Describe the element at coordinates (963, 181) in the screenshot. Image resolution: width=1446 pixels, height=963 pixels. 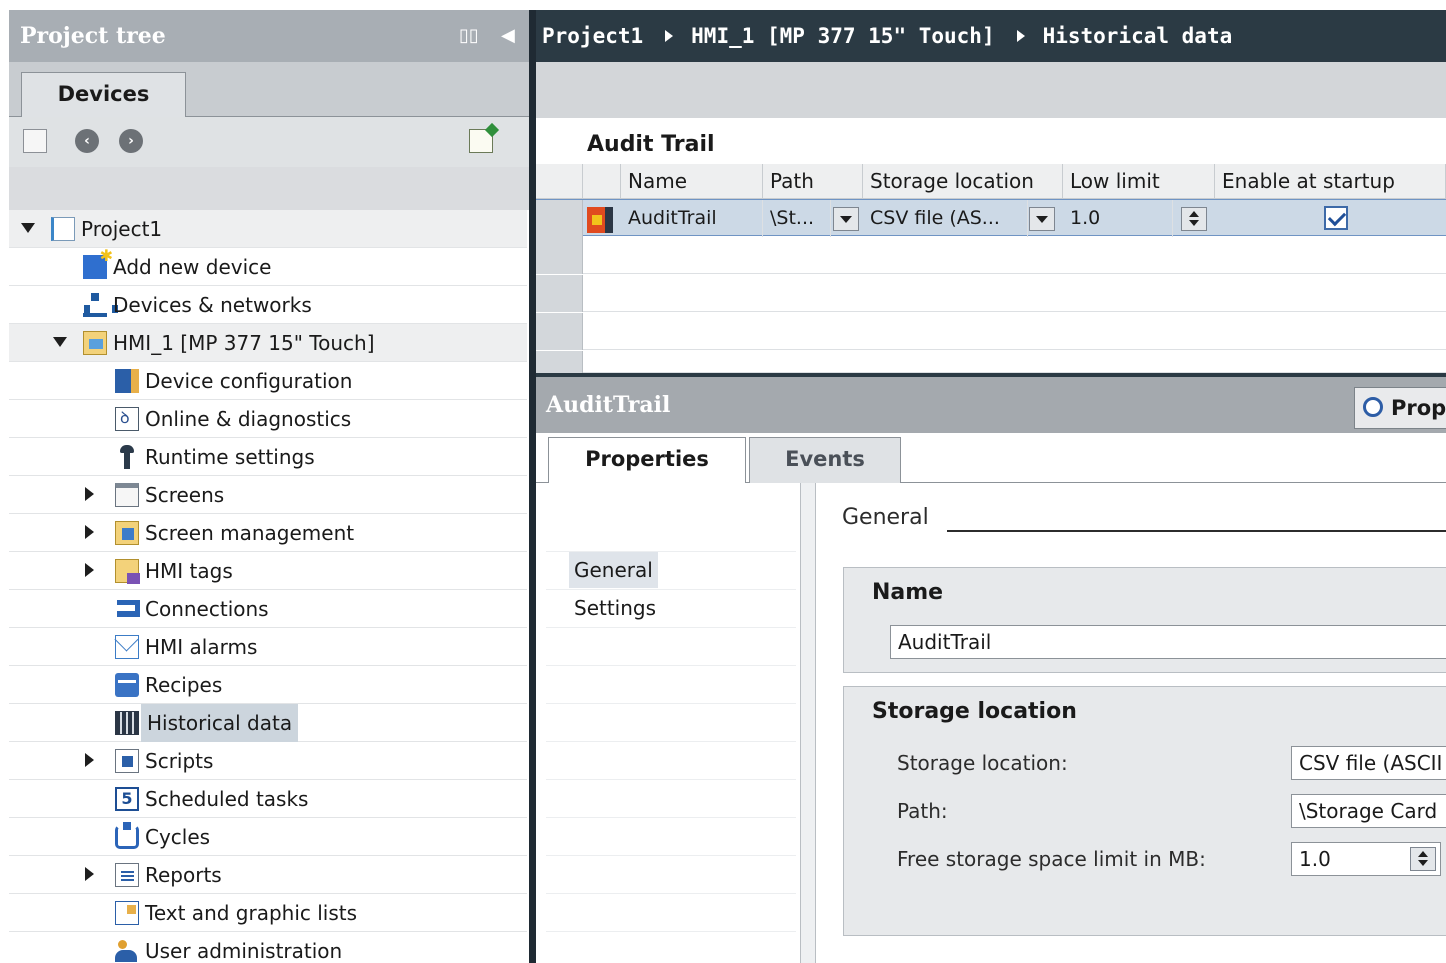
I see `column-header-storage-location: Storage location` at that location.